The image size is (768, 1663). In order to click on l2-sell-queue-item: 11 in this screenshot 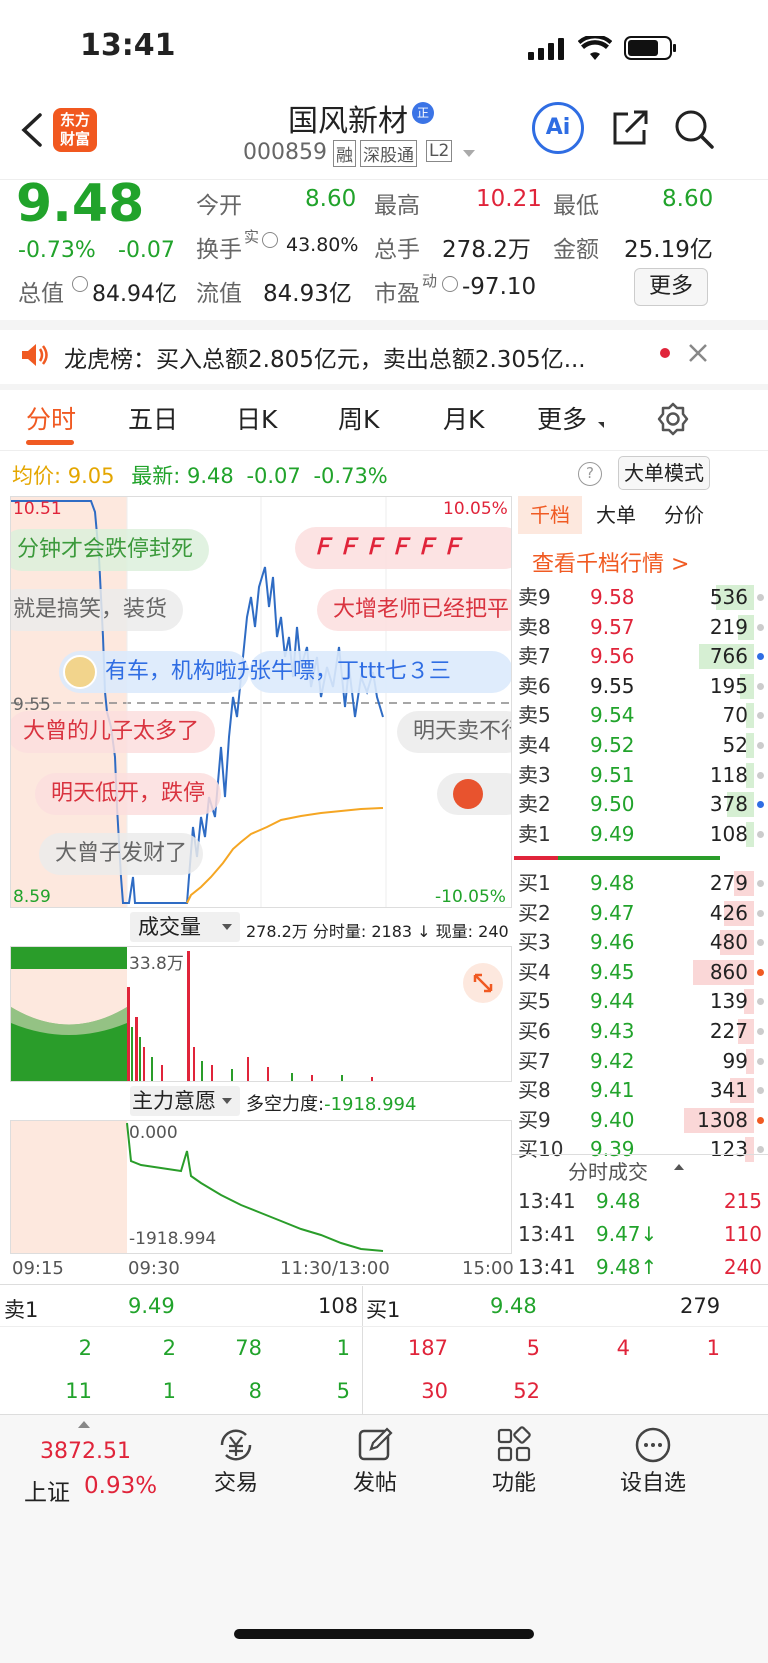, I will do `click(78, 1391)`.